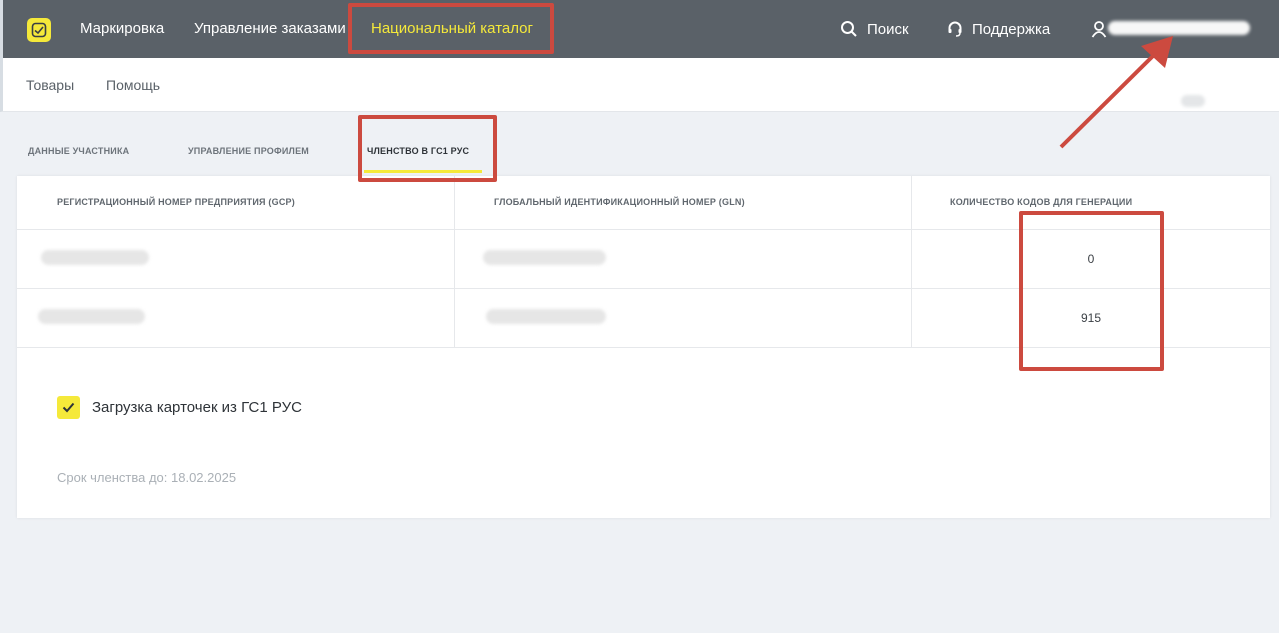  Describe the element at coordinates (133, 85) in the screenshot. I see `subnav-help: Помощь` at that location.